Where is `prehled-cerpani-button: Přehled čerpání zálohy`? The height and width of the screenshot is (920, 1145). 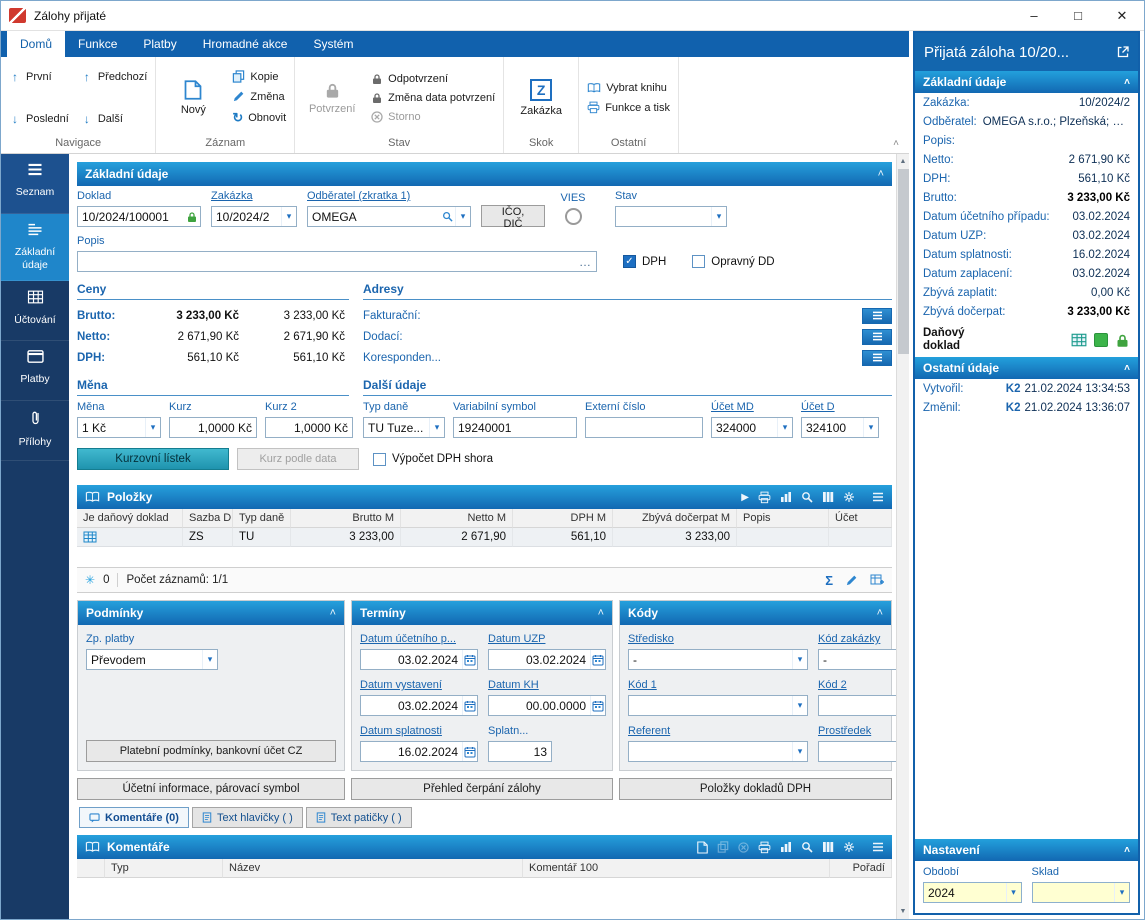
prehled-cerpani-button: Přehled čerpání zálohy is located at coordinates (482, 789).